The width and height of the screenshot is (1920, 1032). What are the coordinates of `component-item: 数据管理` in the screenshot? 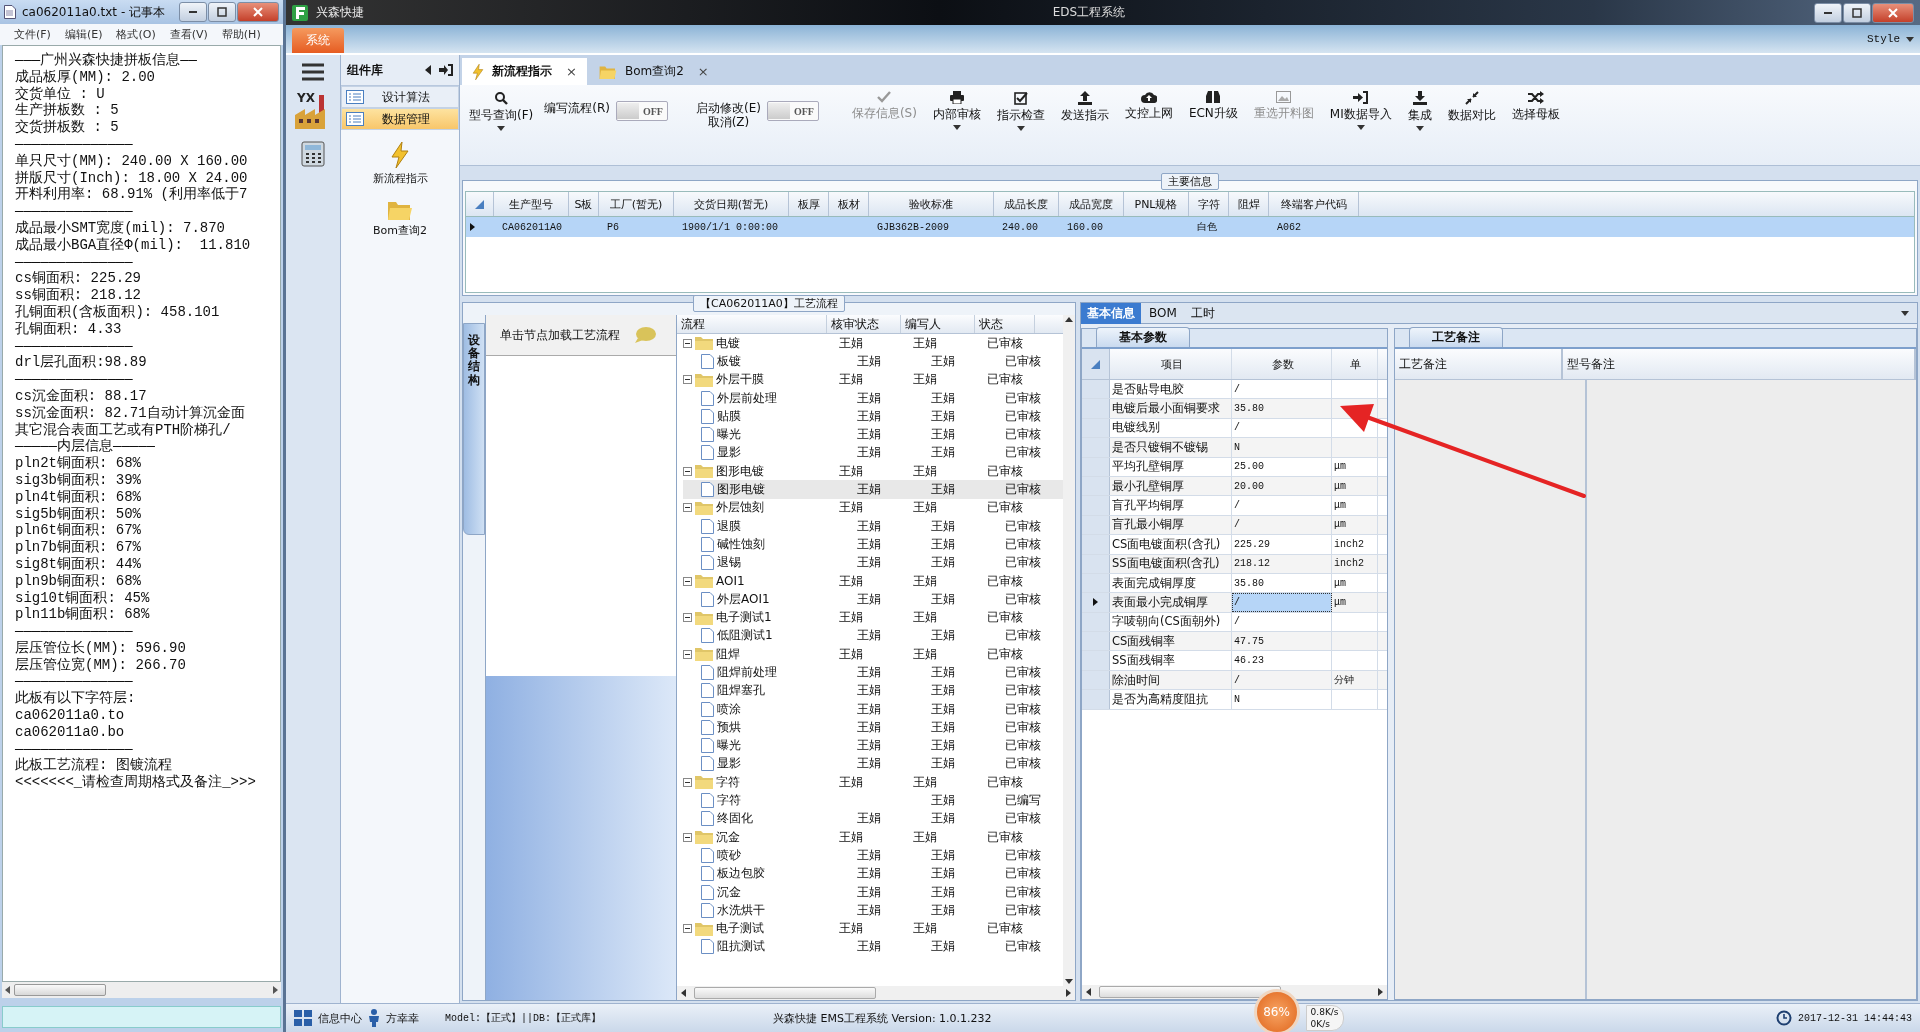 It's located at (400, 119).